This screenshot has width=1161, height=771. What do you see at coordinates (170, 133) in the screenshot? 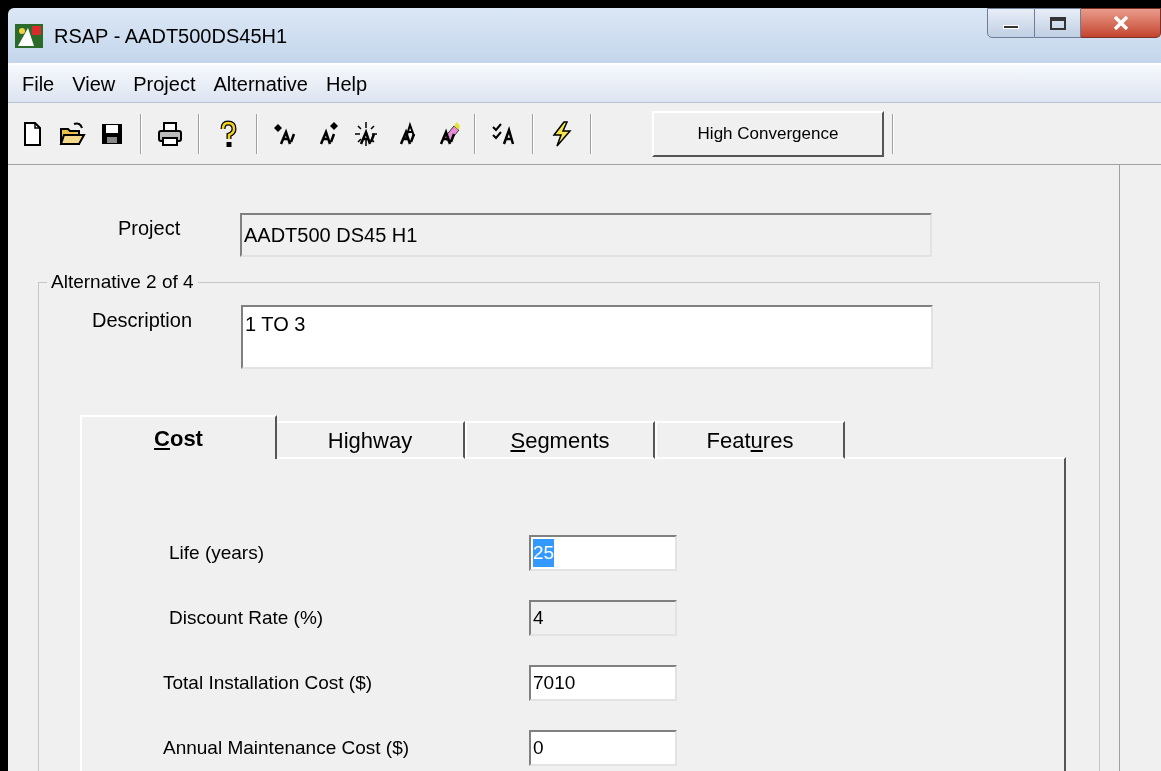
I see `printer-icon` at bounding box center [170, 133].